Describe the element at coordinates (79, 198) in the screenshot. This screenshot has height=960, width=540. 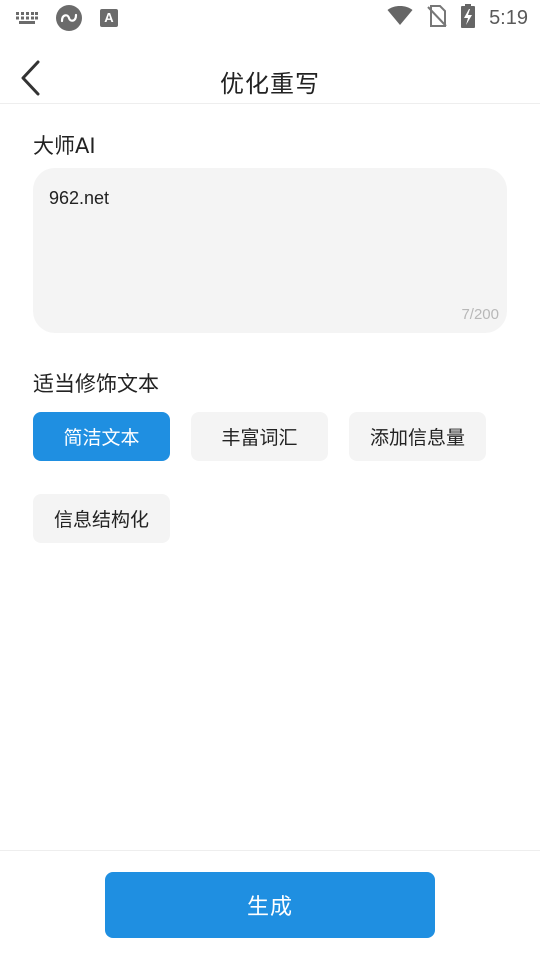
I see `text-input-value: 962.net` at that location.